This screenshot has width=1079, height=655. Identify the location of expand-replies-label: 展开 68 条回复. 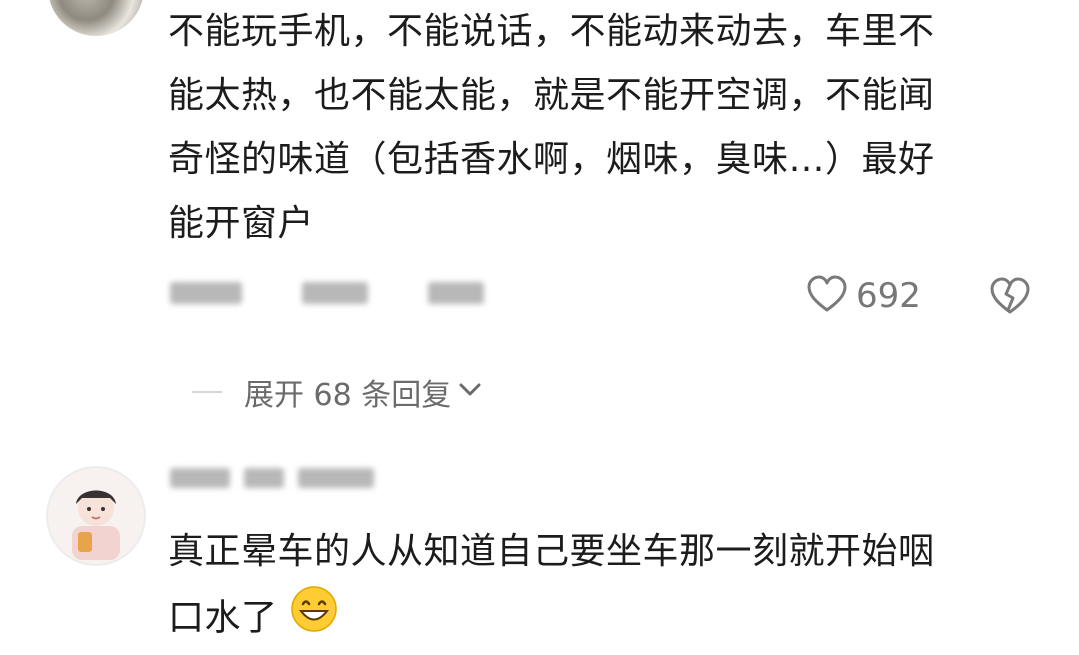
(348, 395).